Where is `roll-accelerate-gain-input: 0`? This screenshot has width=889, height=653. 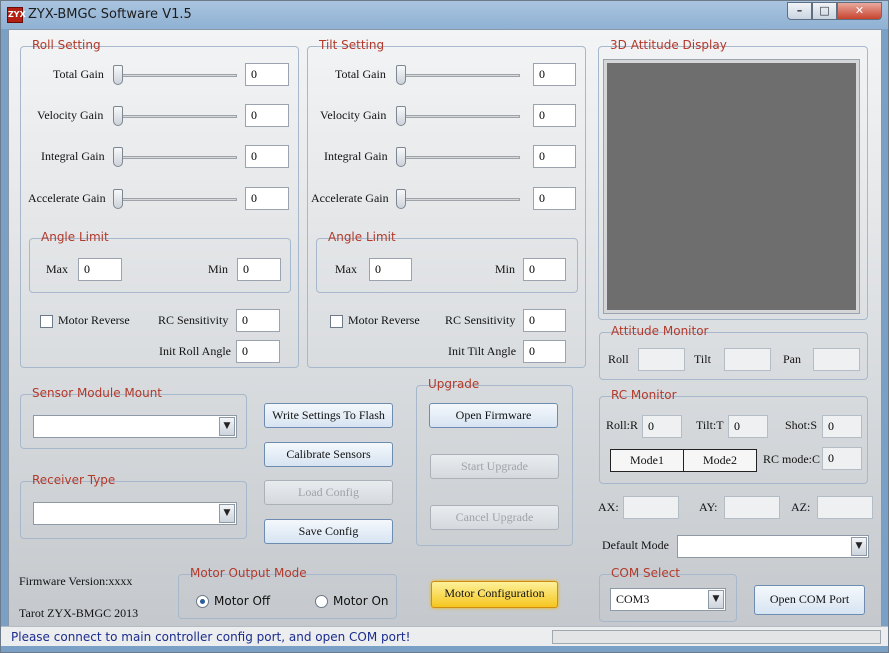
roll-accelerate-gain-input: 0 is located at coordinates (267, 198).